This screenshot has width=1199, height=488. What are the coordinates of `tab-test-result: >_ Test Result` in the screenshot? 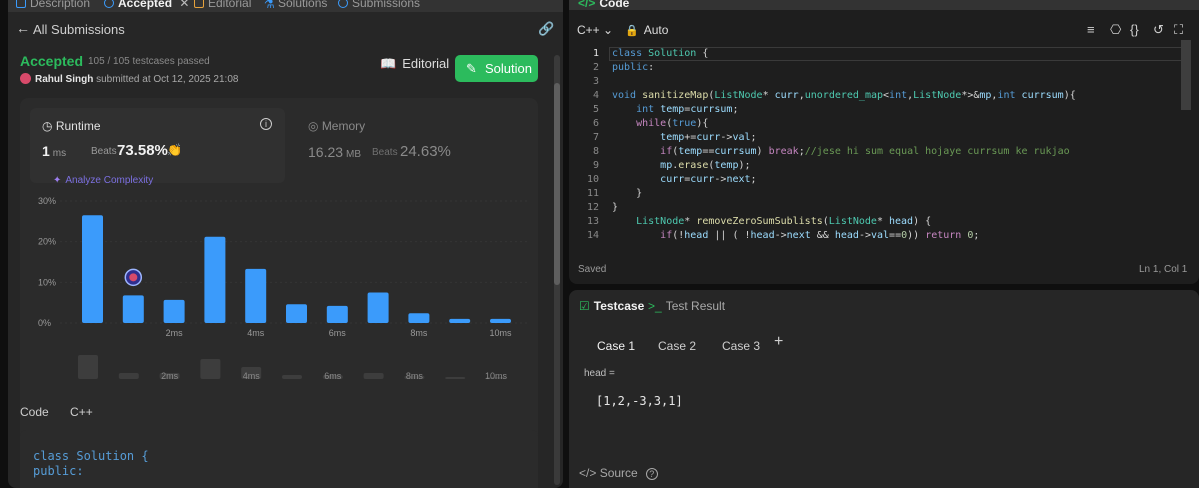 It's located at (686, 306).